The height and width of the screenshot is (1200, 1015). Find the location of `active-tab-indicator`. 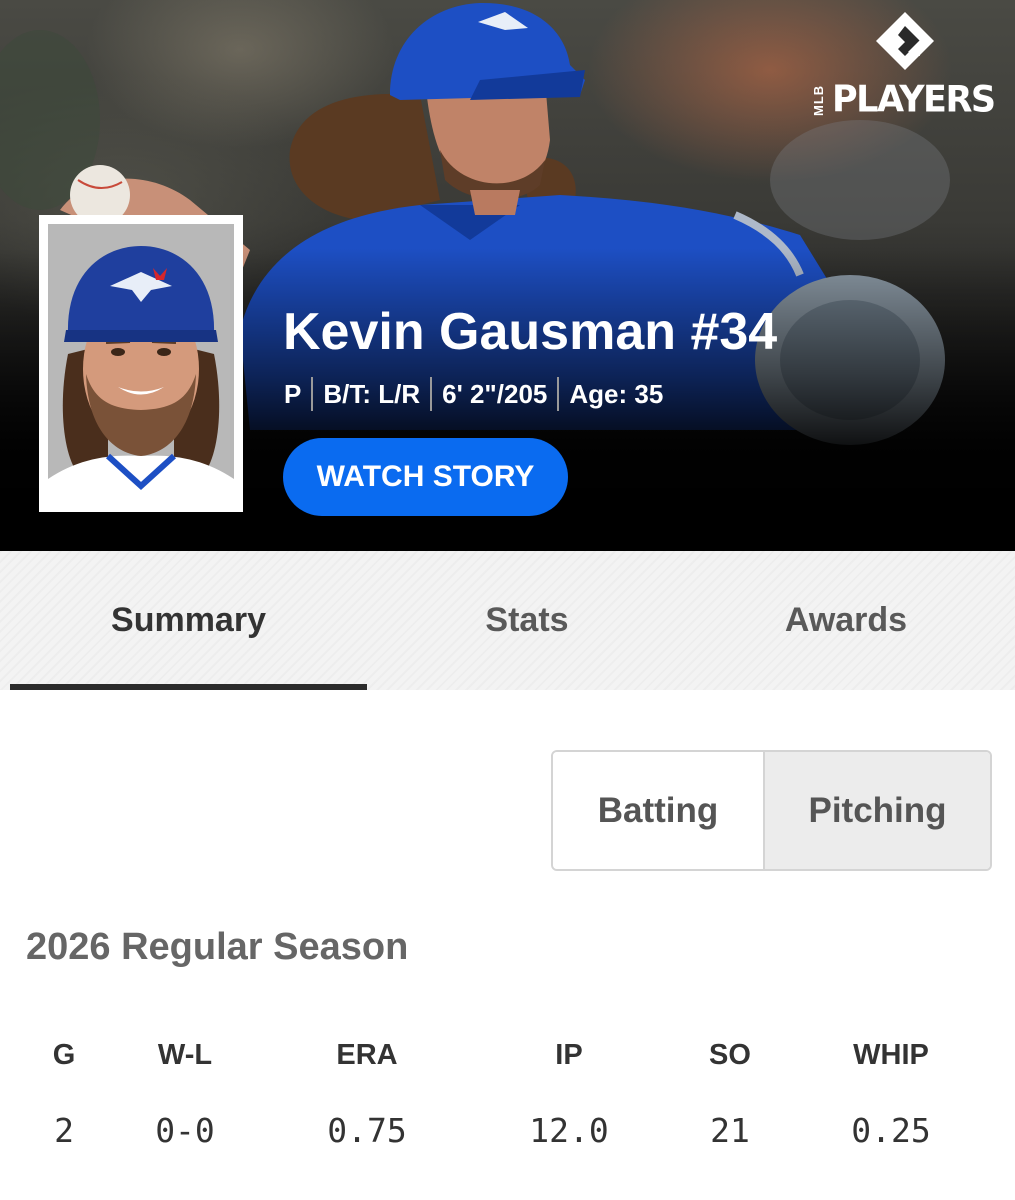

active-tab-indicator is located at coordinates (188, 687).